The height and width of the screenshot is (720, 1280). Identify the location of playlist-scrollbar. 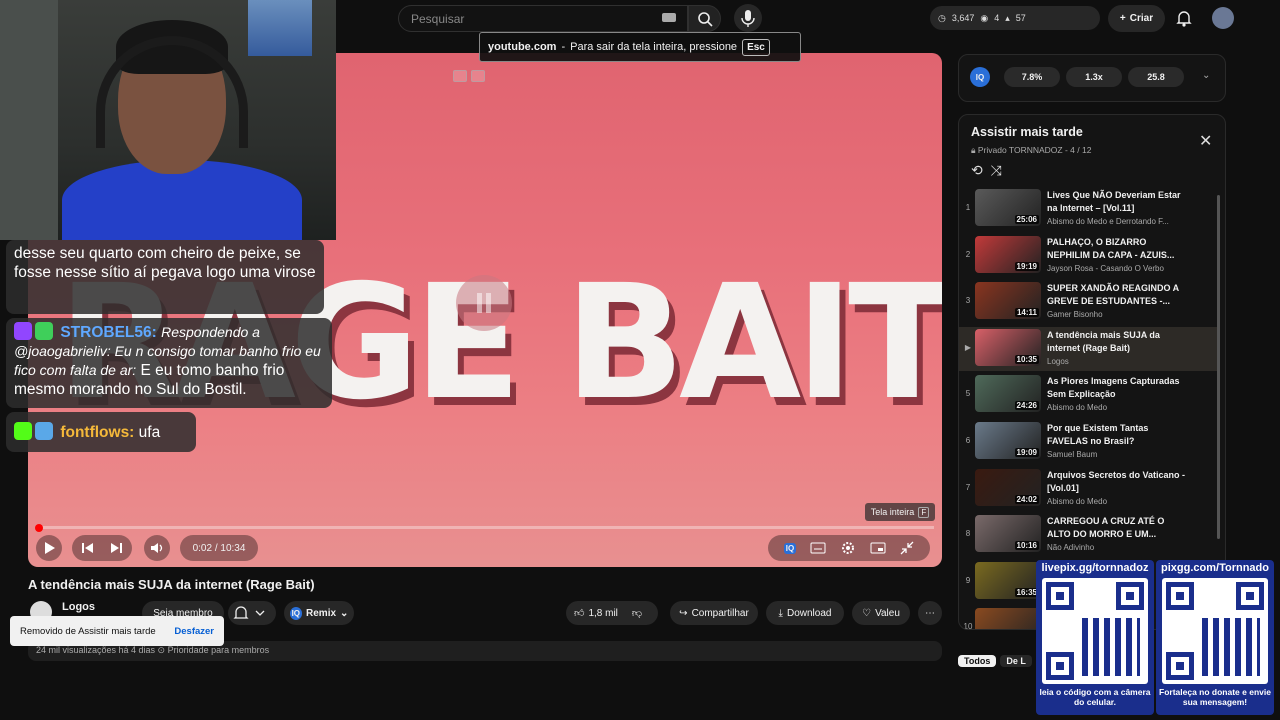
(1218, 367).